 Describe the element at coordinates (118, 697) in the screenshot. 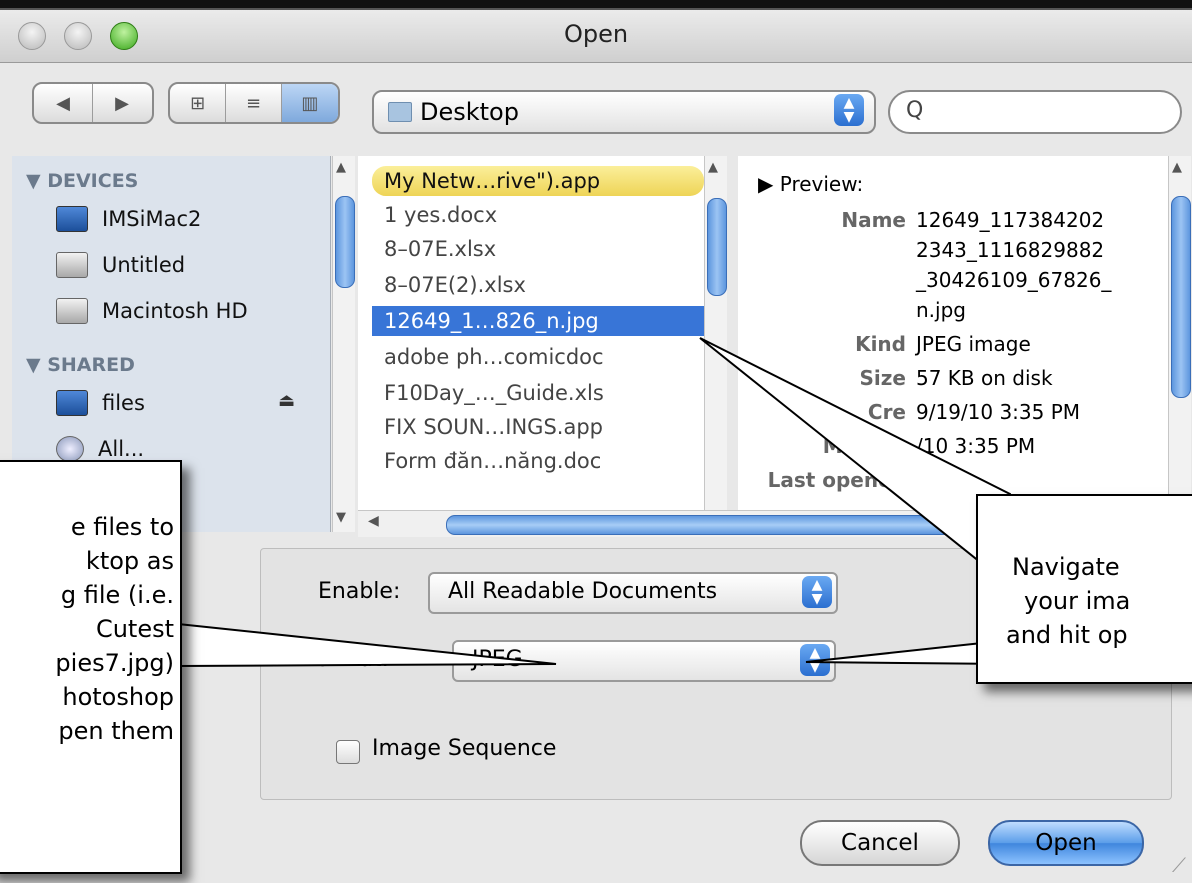

I see `left-callout-line: hotoshop` at that location.